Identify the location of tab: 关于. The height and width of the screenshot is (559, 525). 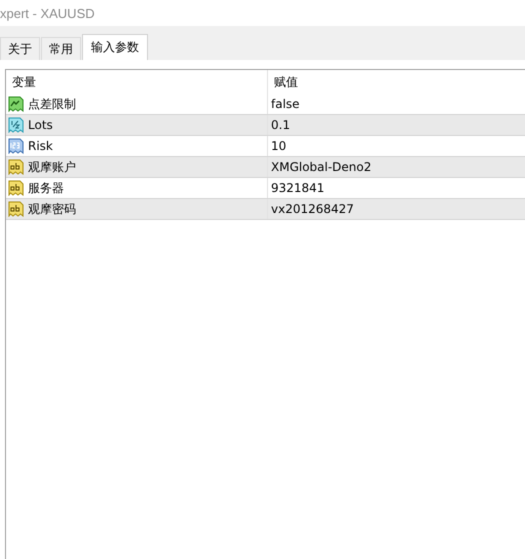
(20, 48).